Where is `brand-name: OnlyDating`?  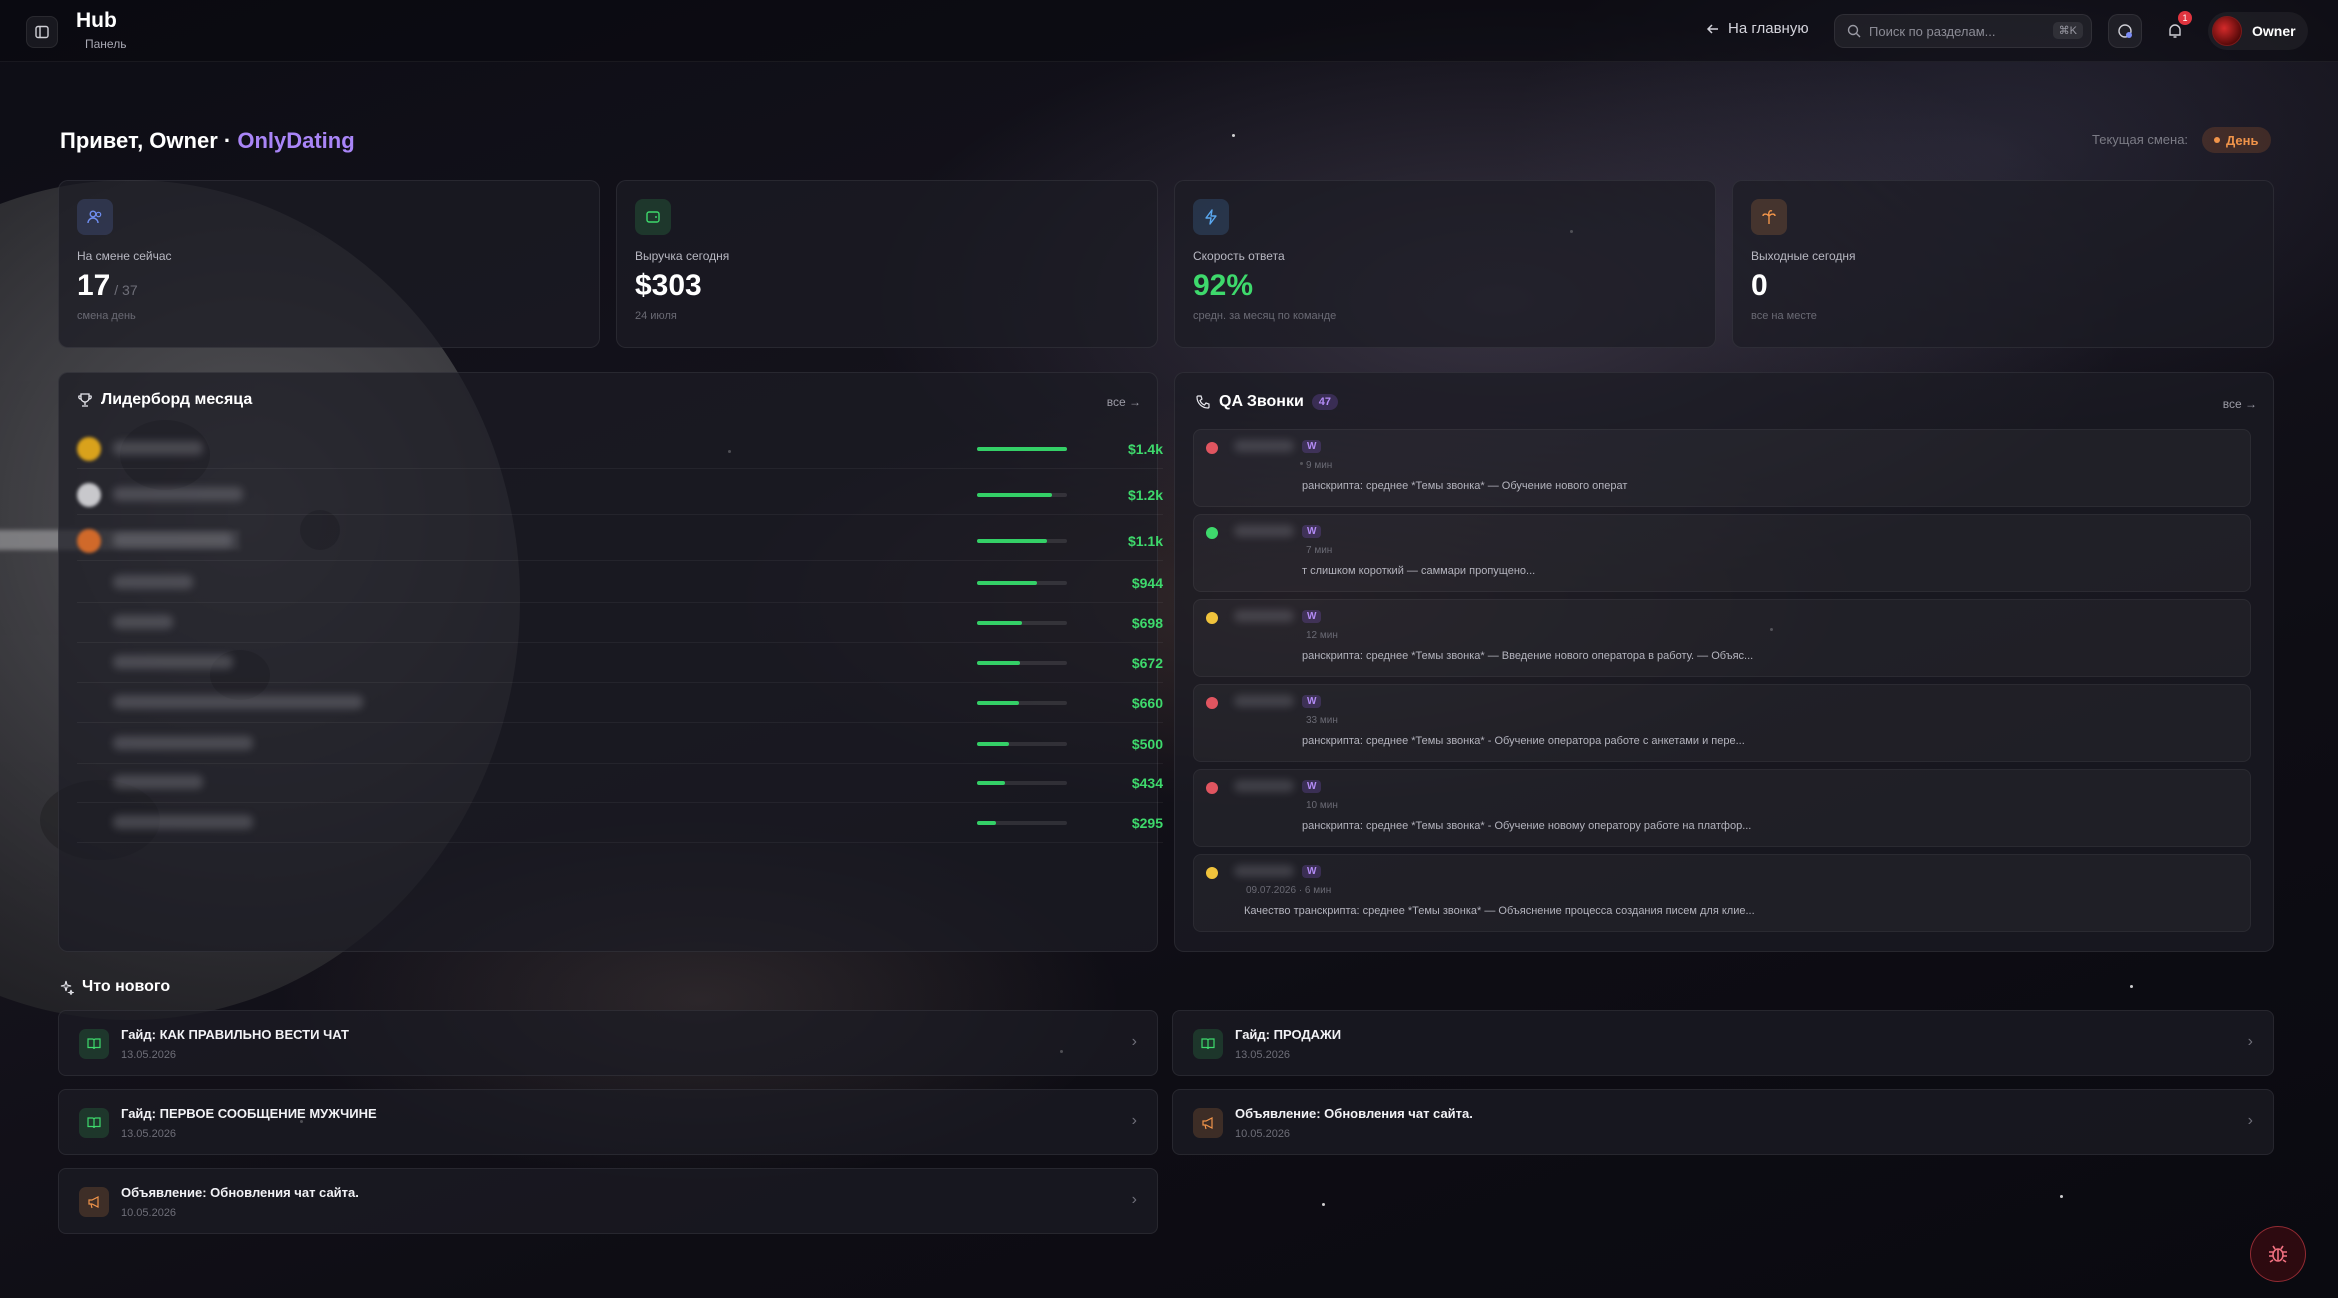
brand-name: OnlyDating is located at coordinates (296, 140).